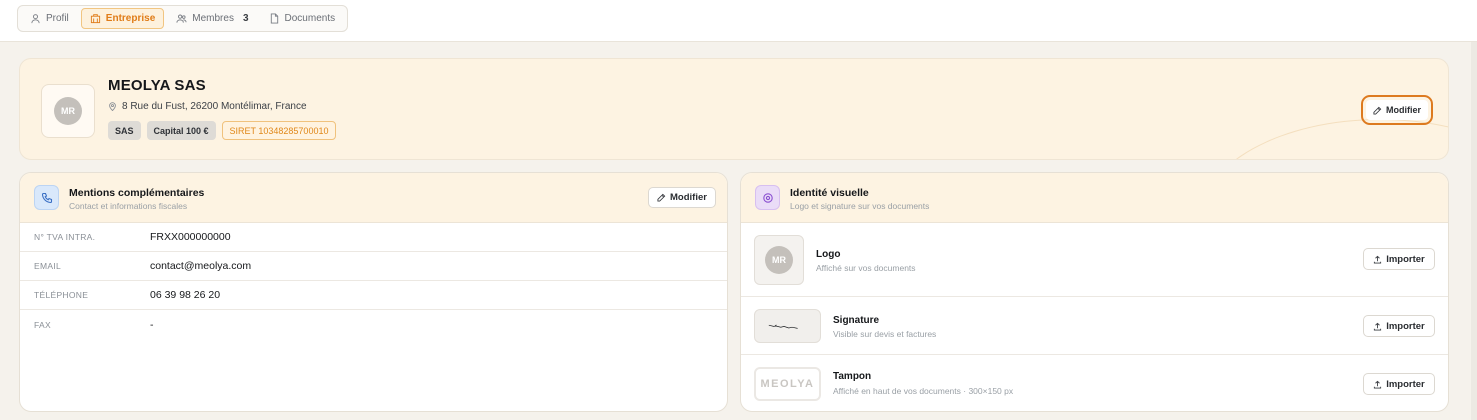 This screenshot has height=420, width=1477. Describe the element at coordinates (124, 130) in the screenshot. I see `legal-form-badge: SAS` at that location.